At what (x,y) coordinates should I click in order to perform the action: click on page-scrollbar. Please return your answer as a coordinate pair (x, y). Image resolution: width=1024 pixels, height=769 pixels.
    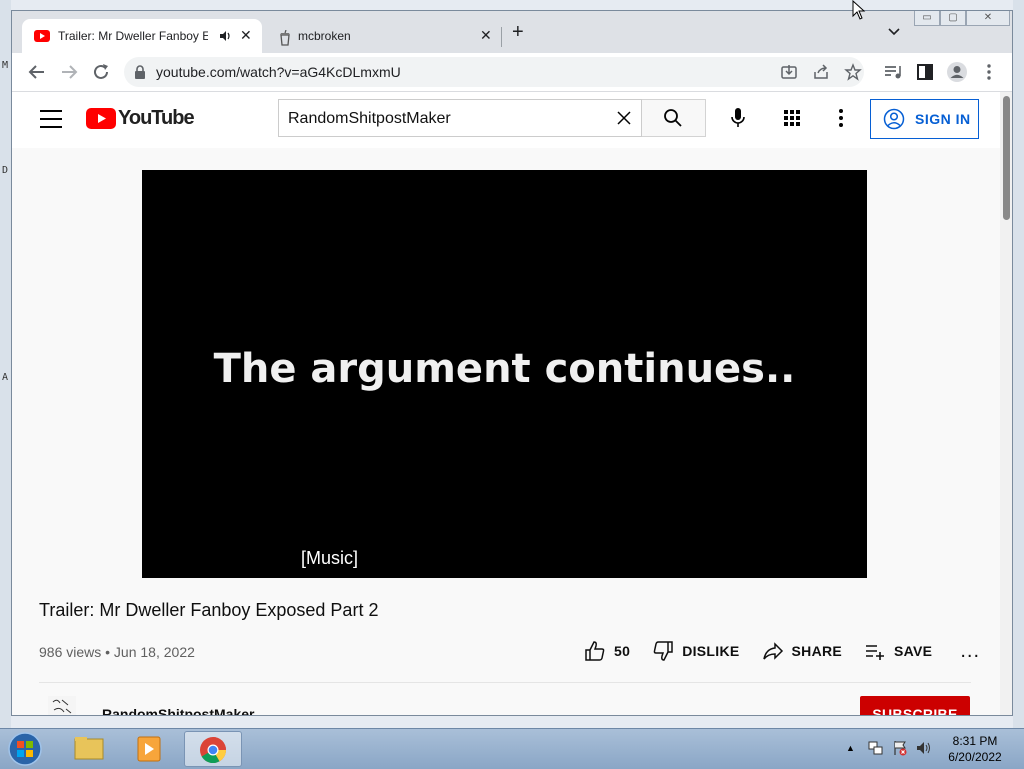
    Looking at the image, I should click on (1006, 403).